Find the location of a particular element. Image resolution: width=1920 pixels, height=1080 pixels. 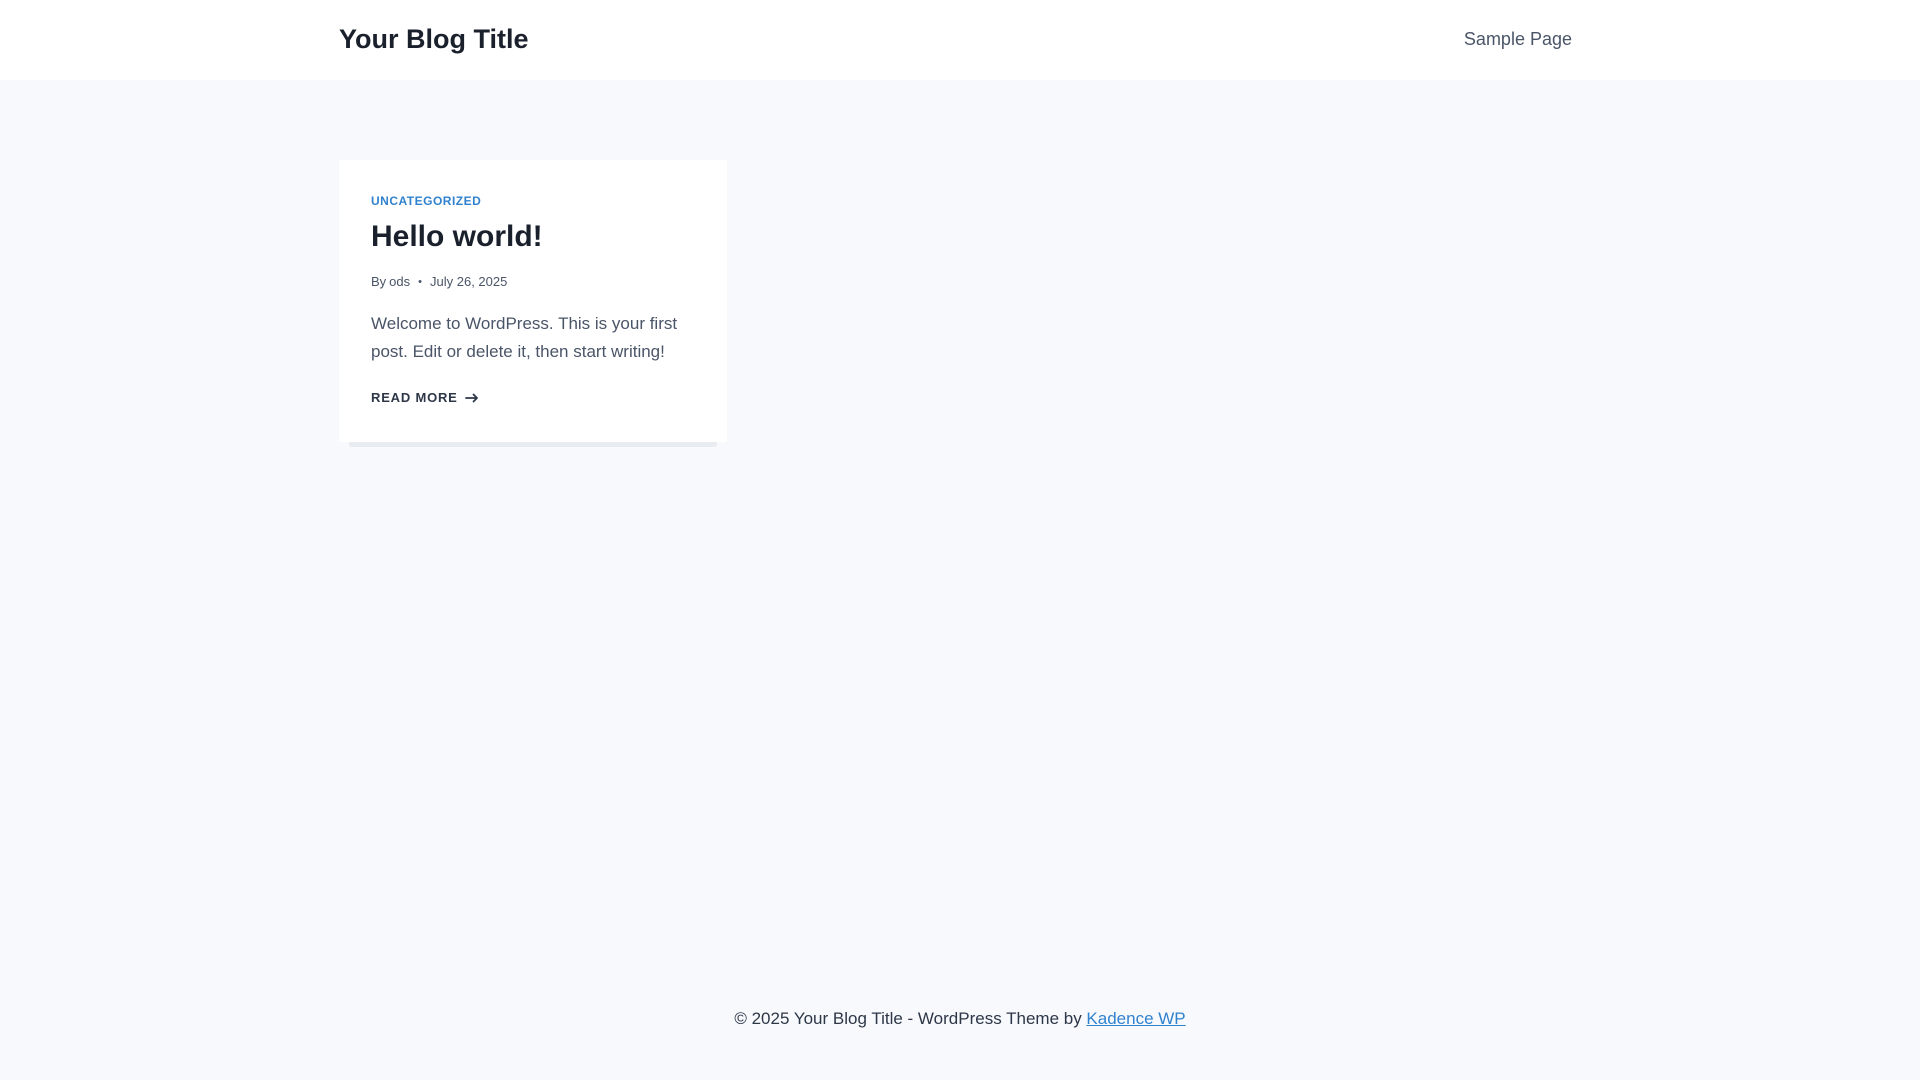

post-meta: By ods • July 26, 2025 is located at coordinates (439, 282).